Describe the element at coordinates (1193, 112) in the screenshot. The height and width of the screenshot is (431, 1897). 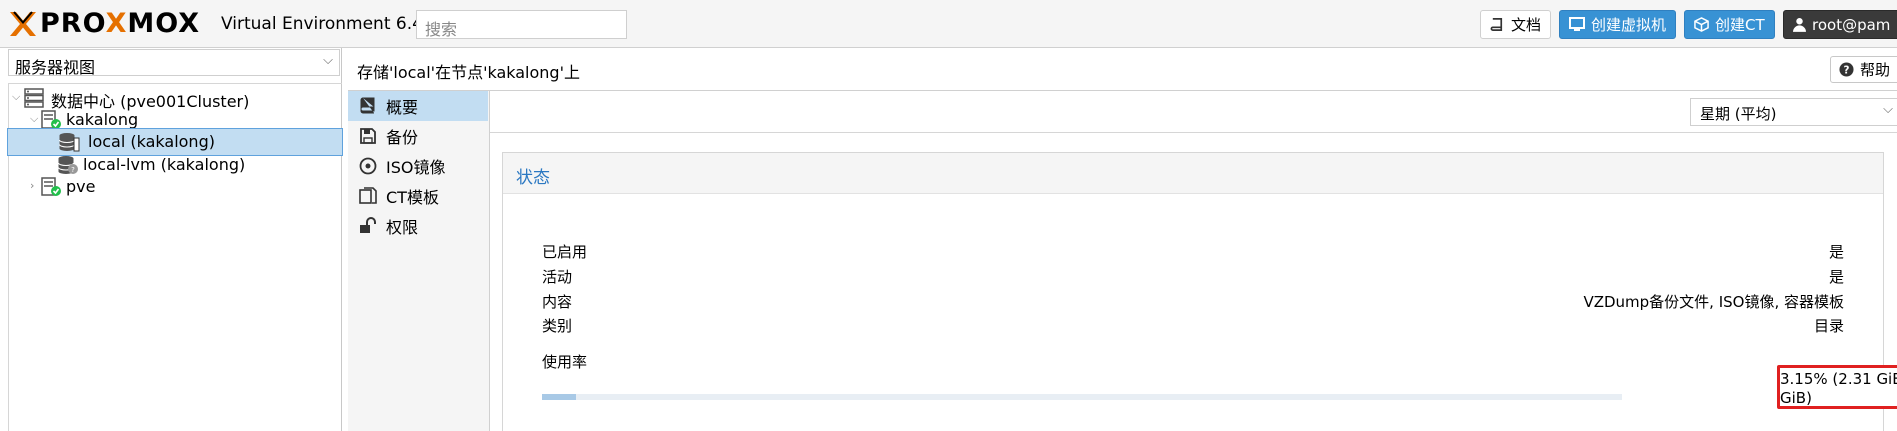
I see `summary-toolbar: 星期 (平均) ⌵` at that location.